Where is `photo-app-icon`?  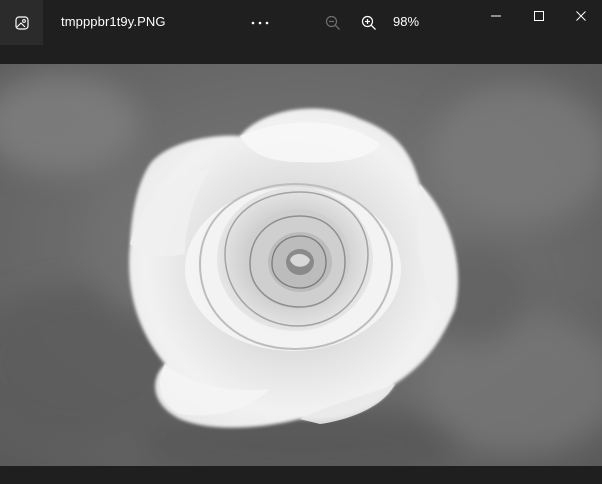
photo-app-icon is located at coordinates (21, 22).